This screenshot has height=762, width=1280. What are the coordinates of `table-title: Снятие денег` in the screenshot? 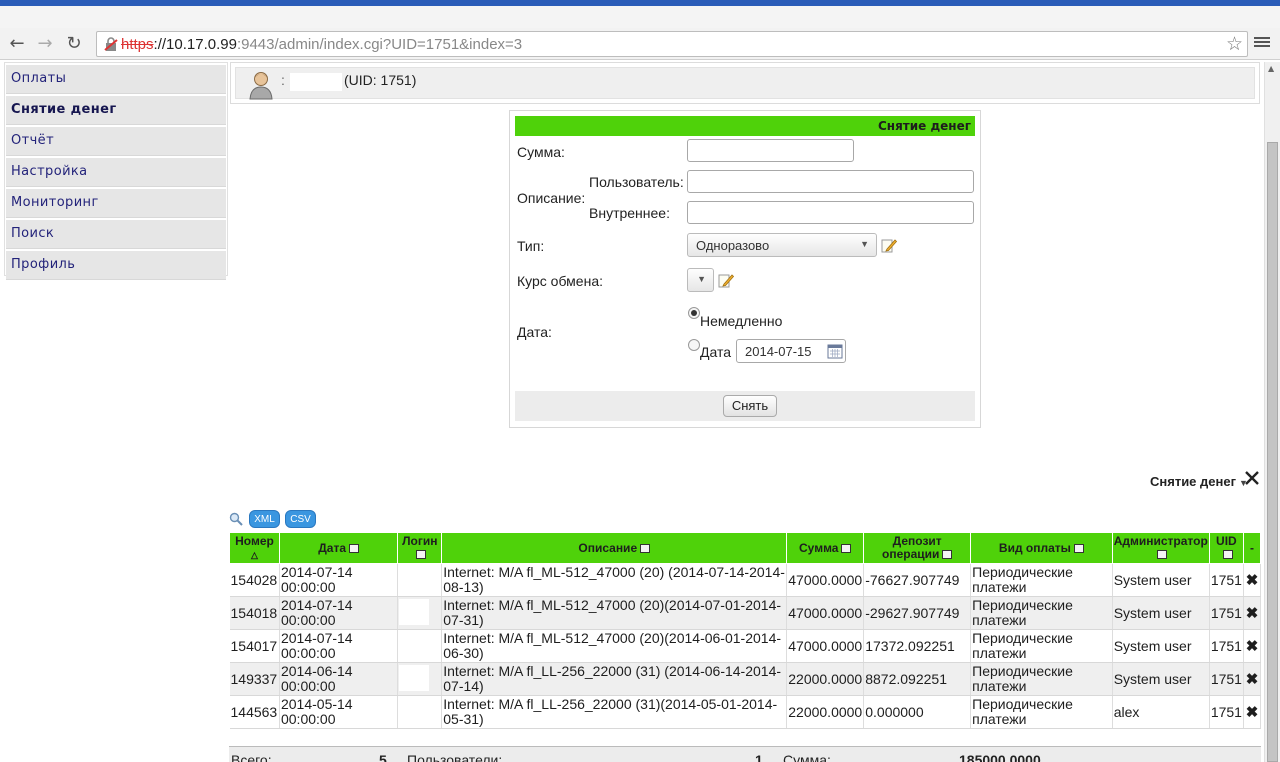 It's located at (1193, 481).